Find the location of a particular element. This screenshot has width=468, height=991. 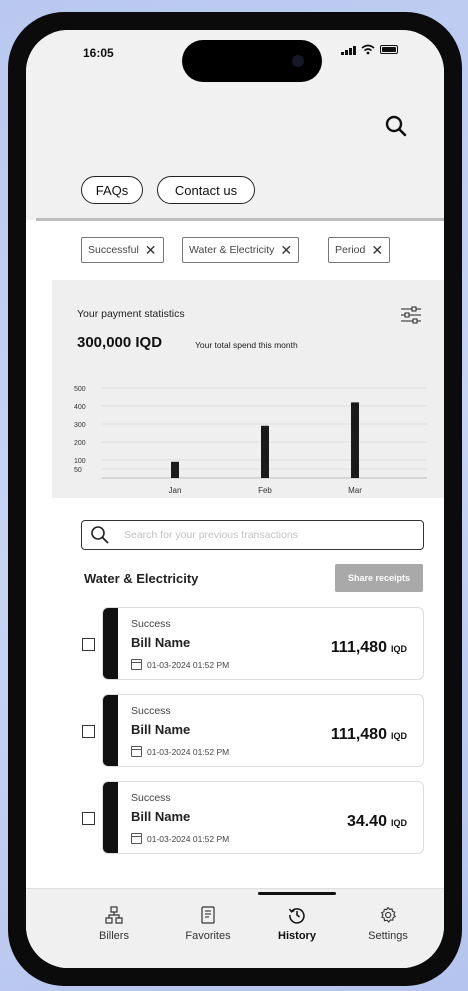

stats-label: Your payment statistics is located at coordinates (131, 314).